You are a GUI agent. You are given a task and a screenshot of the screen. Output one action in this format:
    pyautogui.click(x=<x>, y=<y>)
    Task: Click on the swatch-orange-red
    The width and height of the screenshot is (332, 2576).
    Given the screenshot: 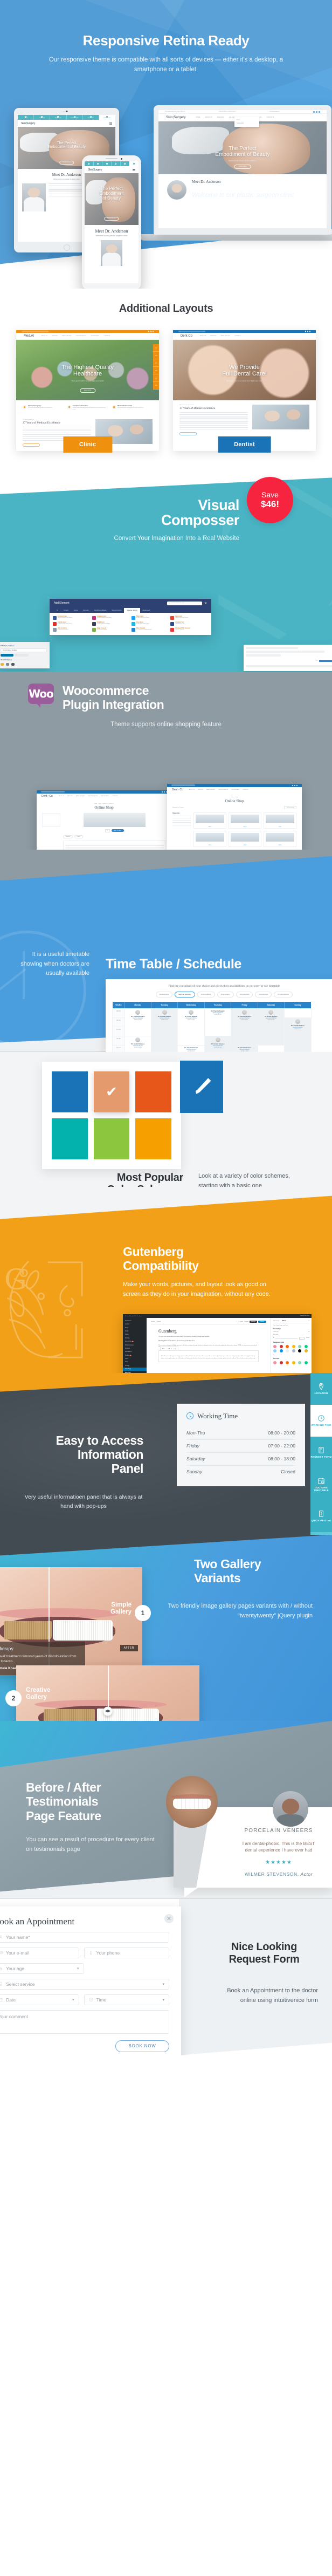 What is the action you would take?
    pyautogui.click(x=153, y=1091)
    